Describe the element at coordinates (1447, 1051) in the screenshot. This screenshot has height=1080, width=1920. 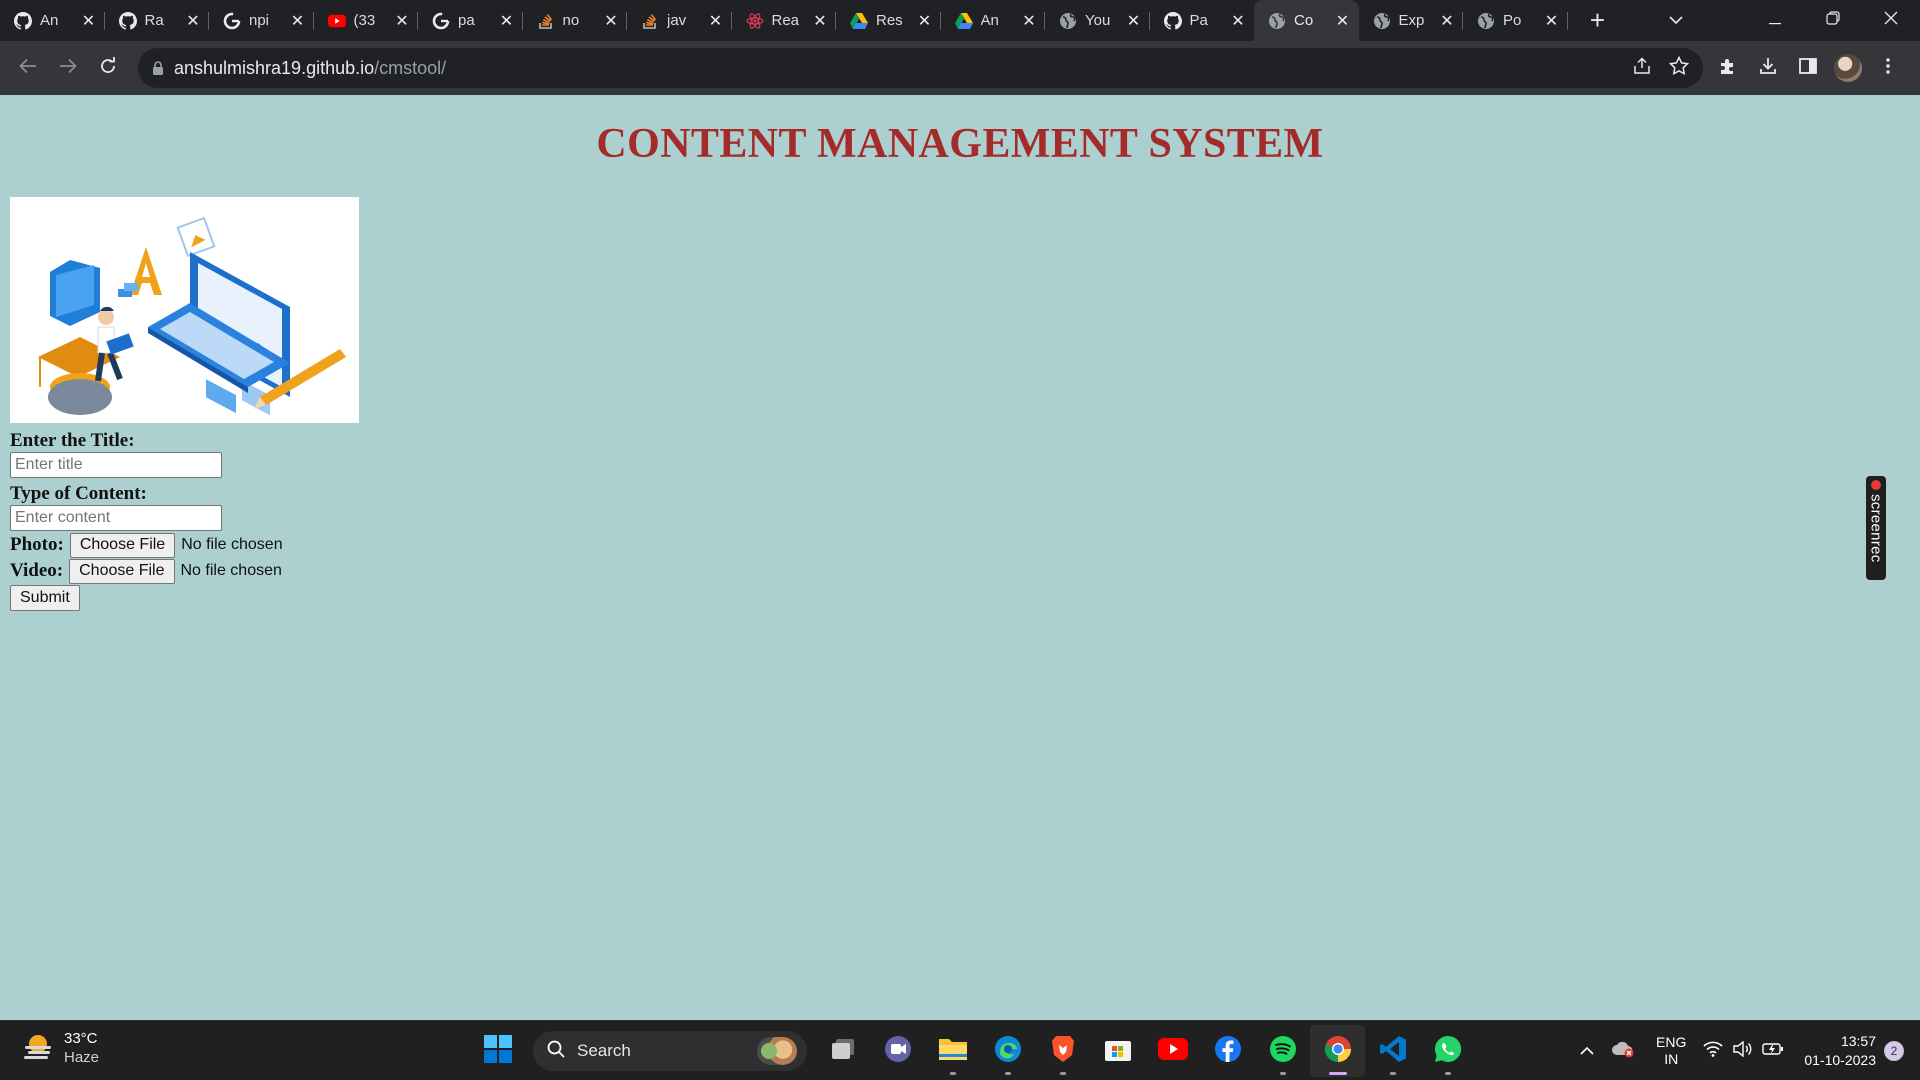
I see `whatsapp-button` at that location.